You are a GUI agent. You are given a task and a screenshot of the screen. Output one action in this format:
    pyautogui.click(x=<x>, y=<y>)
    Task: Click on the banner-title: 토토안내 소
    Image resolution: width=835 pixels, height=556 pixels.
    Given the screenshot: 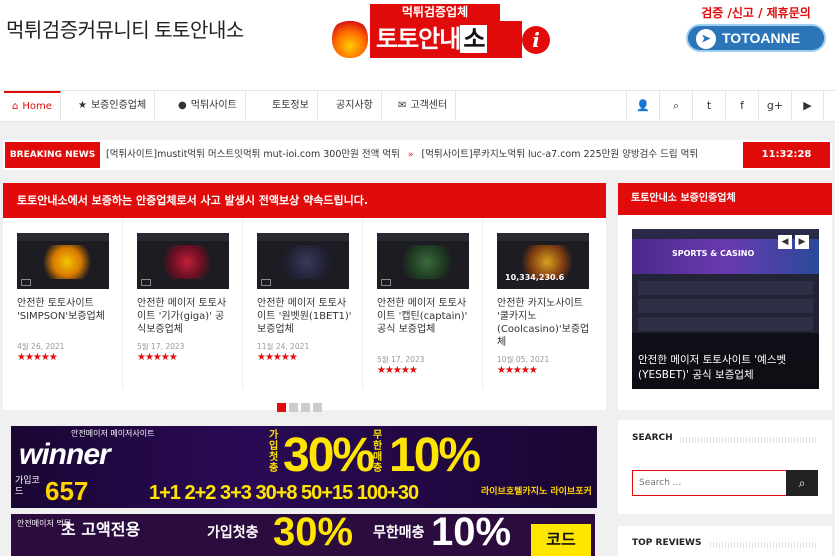 What is the action you would take?
    pyautogui.click(x=446, y=39)
    